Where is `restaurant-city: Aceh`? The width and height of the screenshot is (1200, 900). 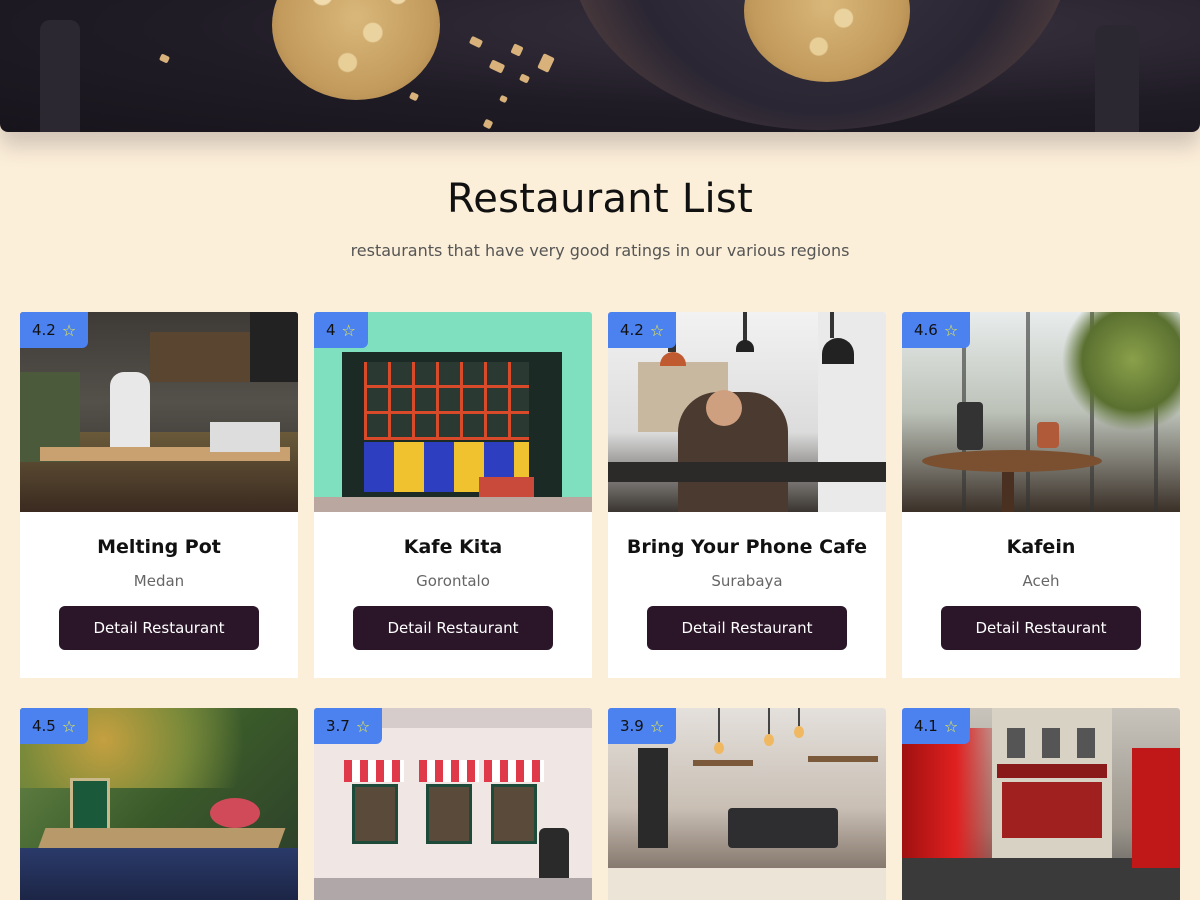
restaurant-city: Aceh is located at coordinates (1041, 581).